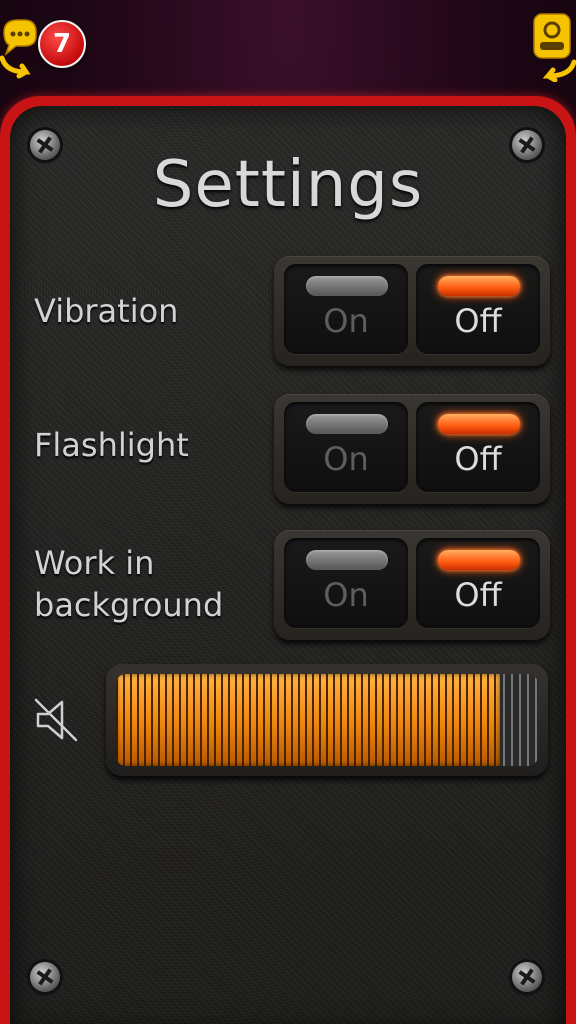  I want to click on flashlight-off-label: Off, so click(478, 459).